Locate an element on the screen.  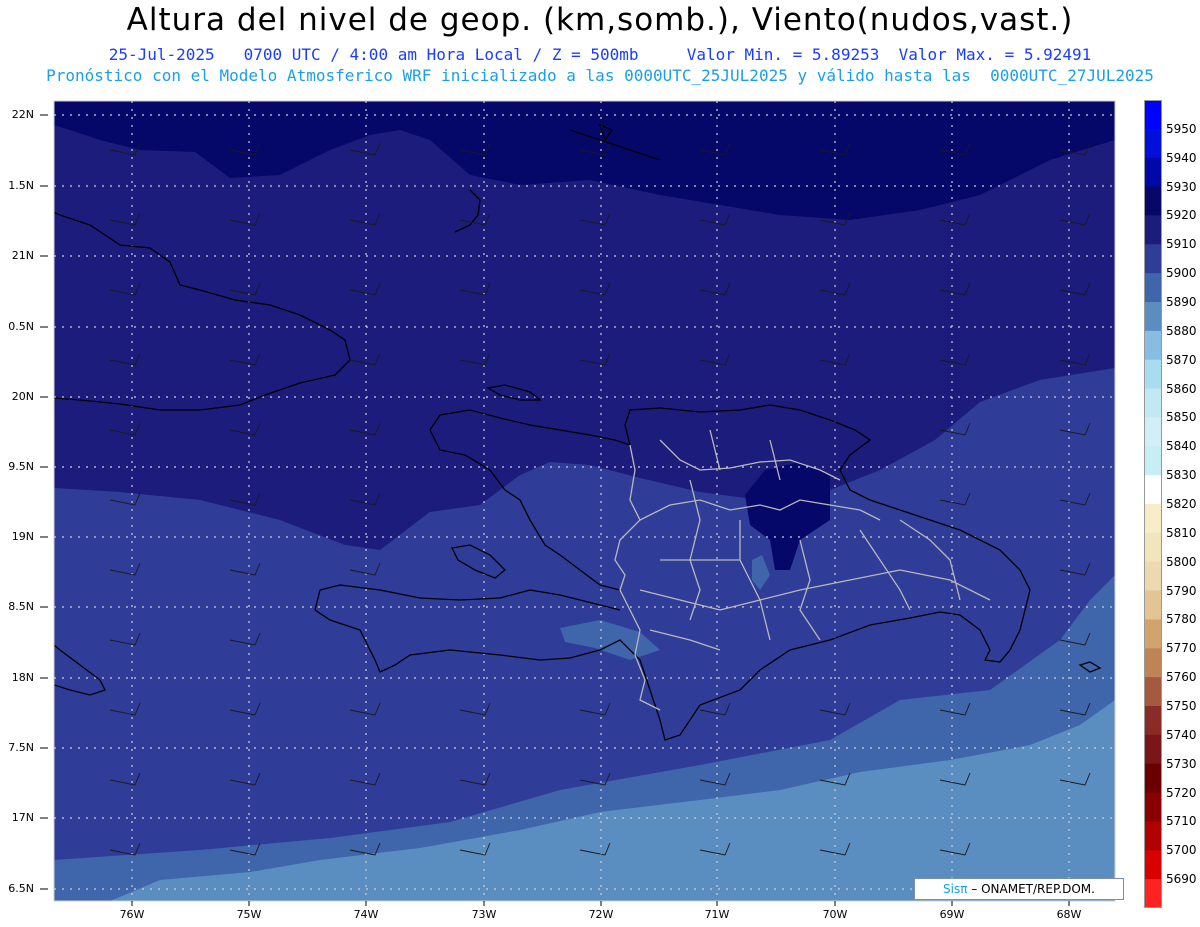
lon-label: 70W is located at coordinates (835, 914).